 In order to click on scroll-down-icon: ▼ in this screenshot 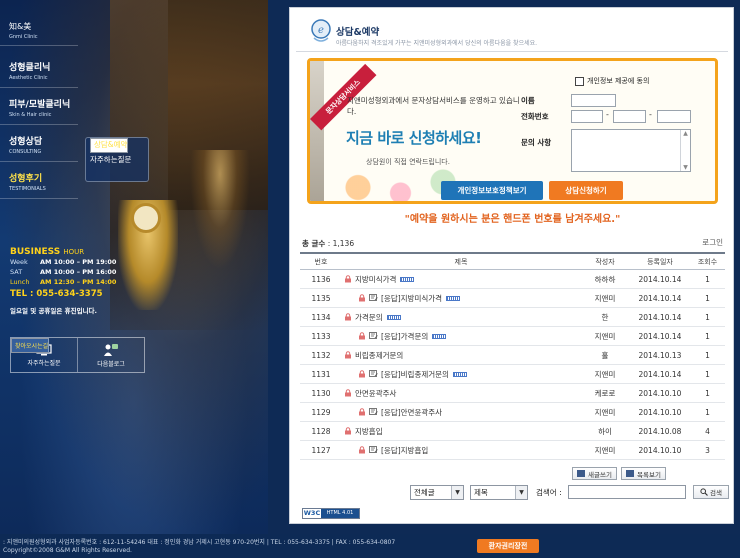, I will do `click(685, 167)`.